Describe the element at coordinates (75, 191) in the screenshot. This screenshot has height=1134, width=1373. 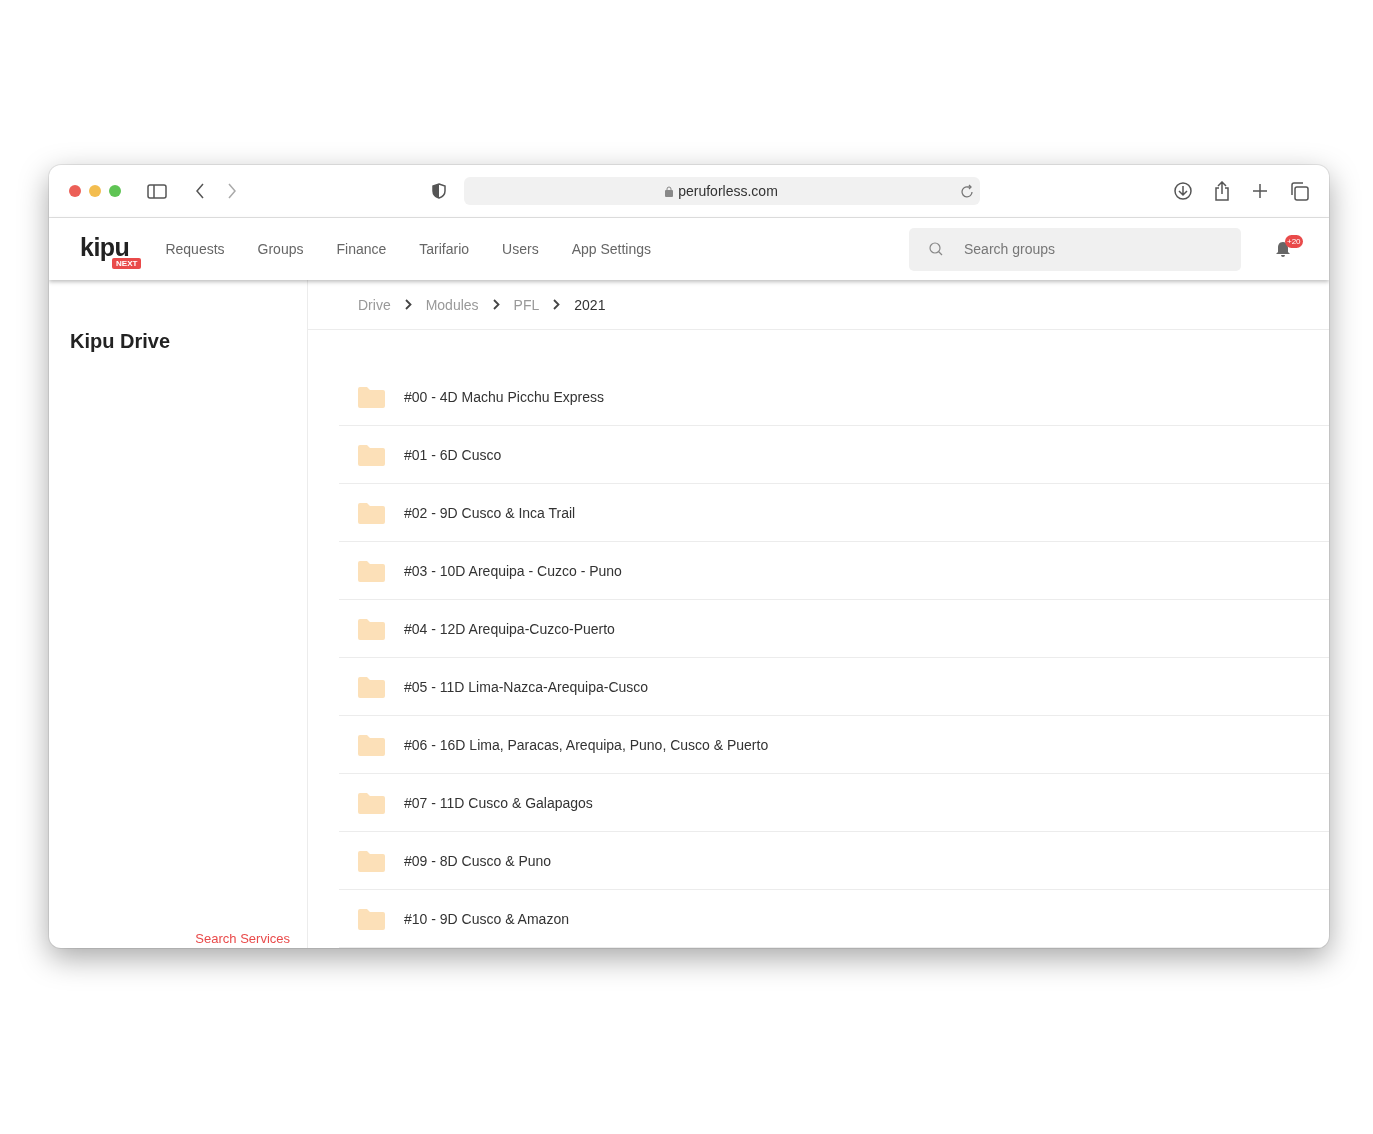
I see `close-window-button` at that location.